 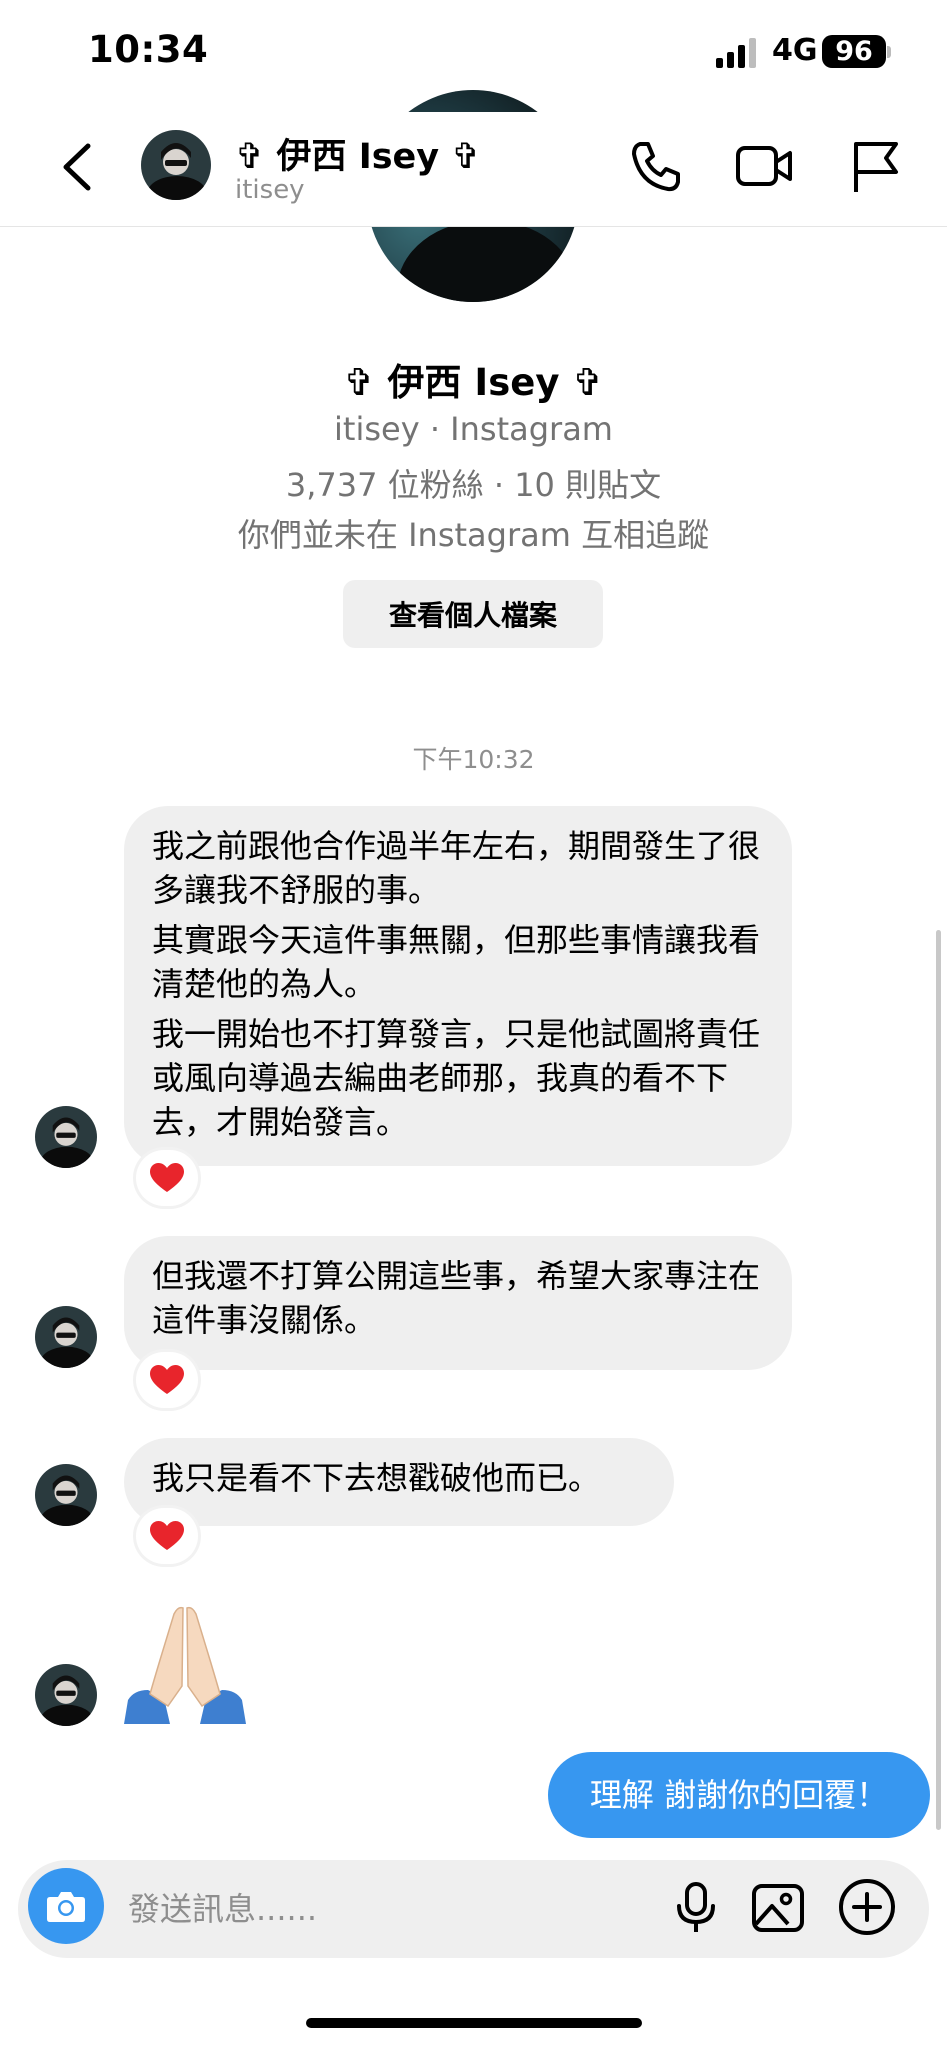 I want to click on message-text: 其實跟今天這件事無關，但那些事情讓我看清楚他的為人。, so click(x=456, y=962).